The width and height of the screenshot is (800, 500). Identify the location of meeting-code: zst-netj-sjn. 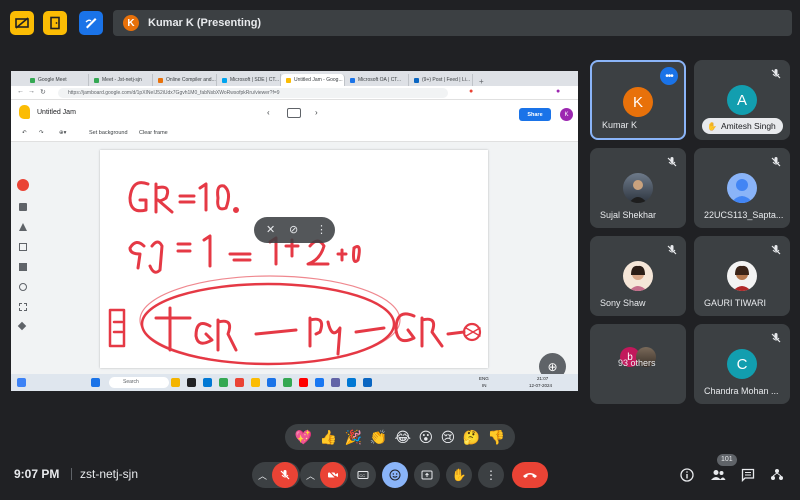
(109, 474).